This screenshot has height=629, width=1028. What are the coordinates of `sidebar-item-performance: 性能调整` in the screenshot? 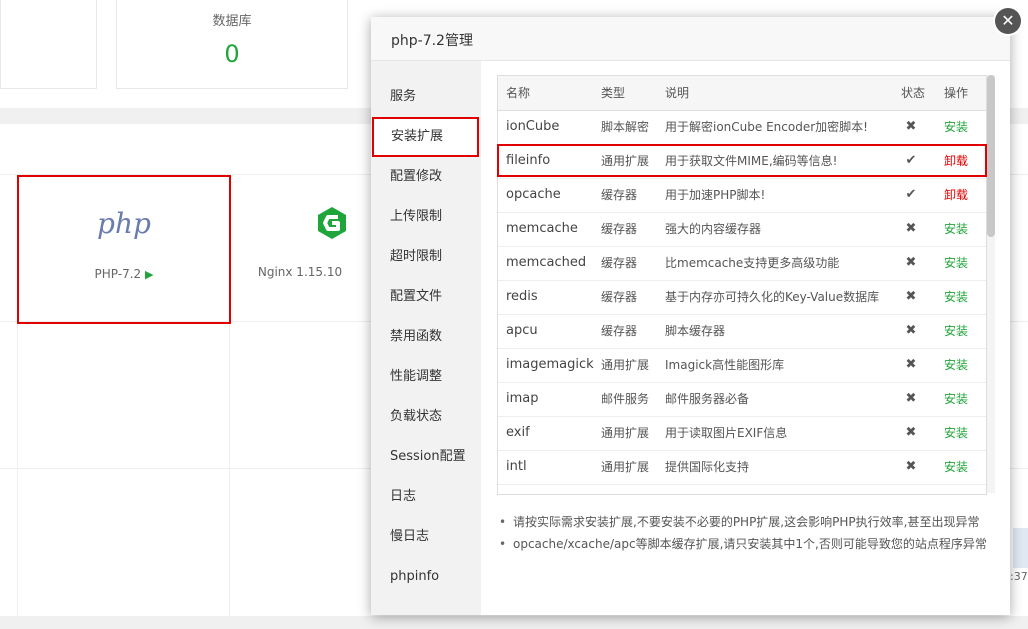 It's located at (426, 377).